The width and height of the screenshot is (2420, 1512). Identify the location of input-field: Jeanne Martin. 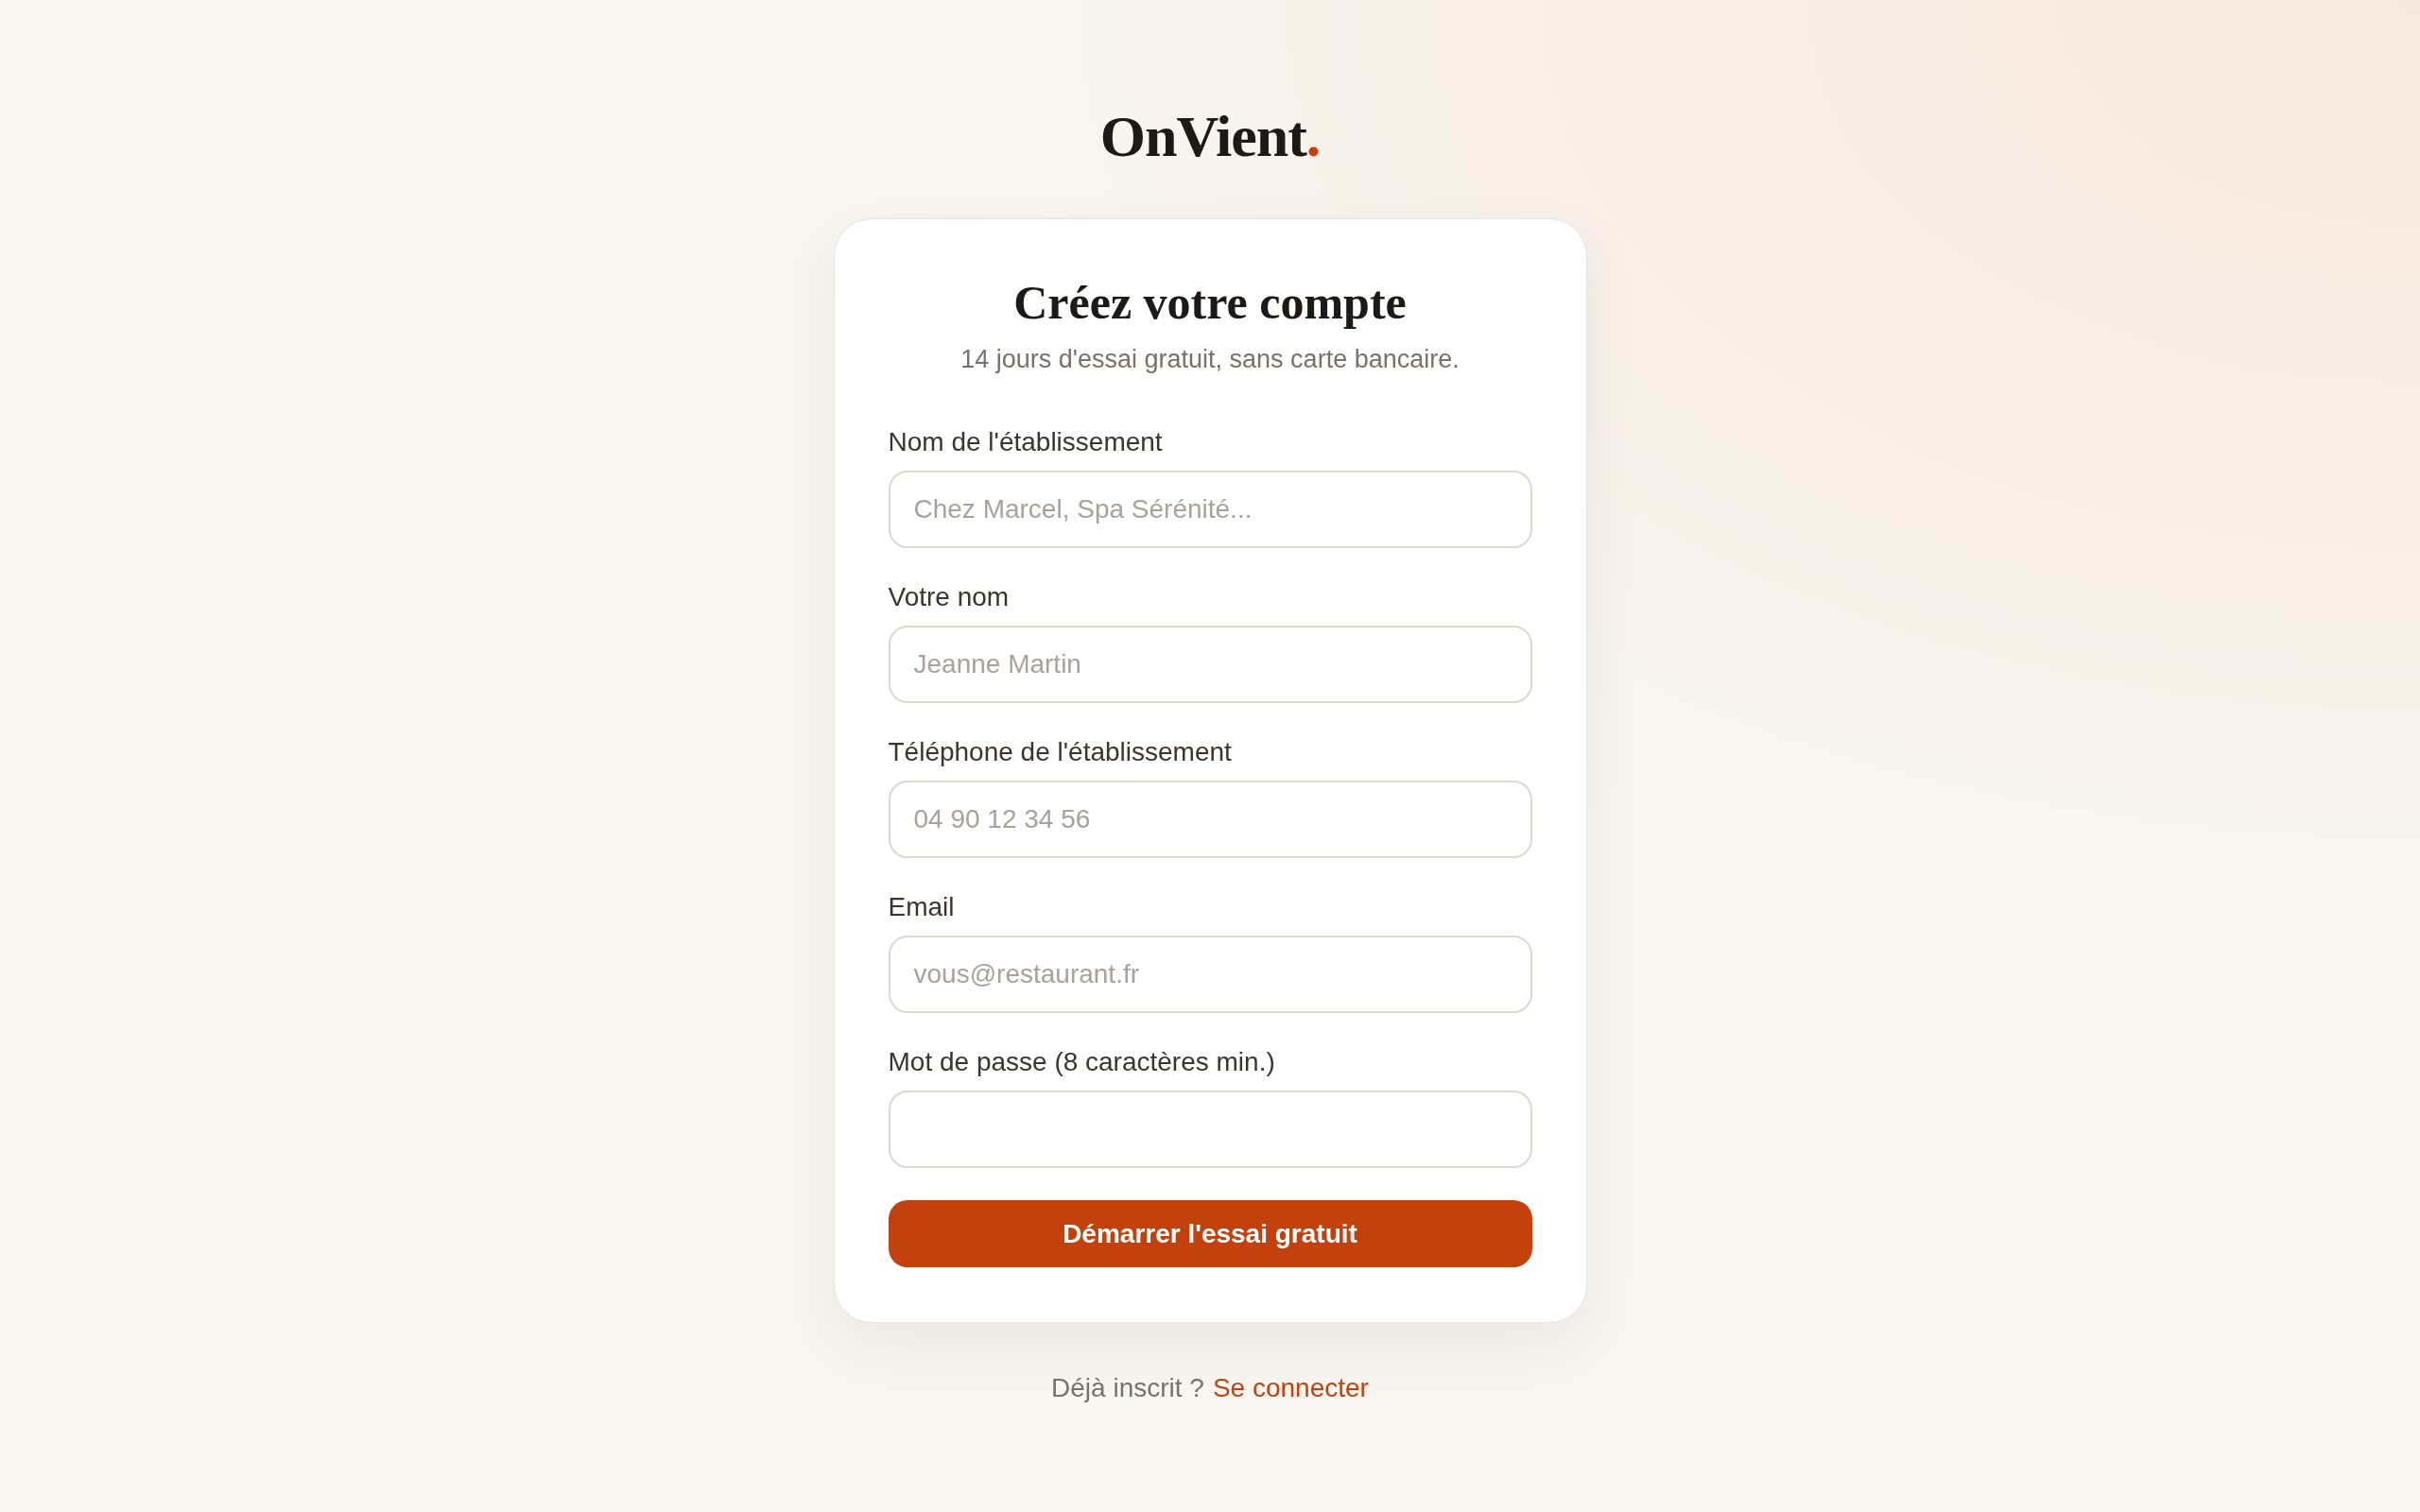
(1210, 664).